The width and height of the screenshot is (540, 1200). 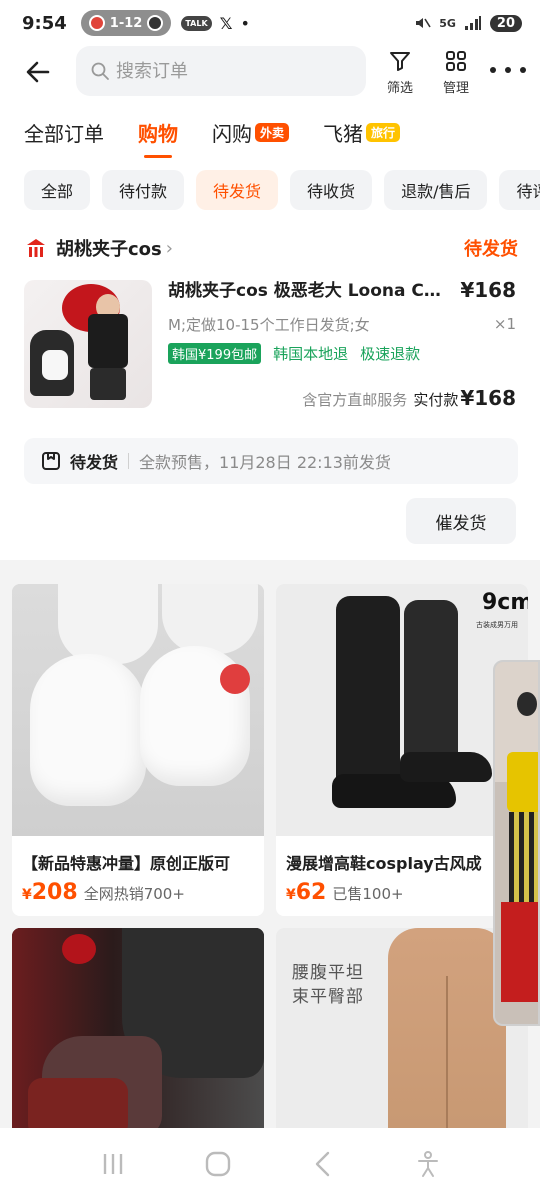 I want to click on product-spec: M;定做10-15个工作日发货;女, so click(x=269, y=325).